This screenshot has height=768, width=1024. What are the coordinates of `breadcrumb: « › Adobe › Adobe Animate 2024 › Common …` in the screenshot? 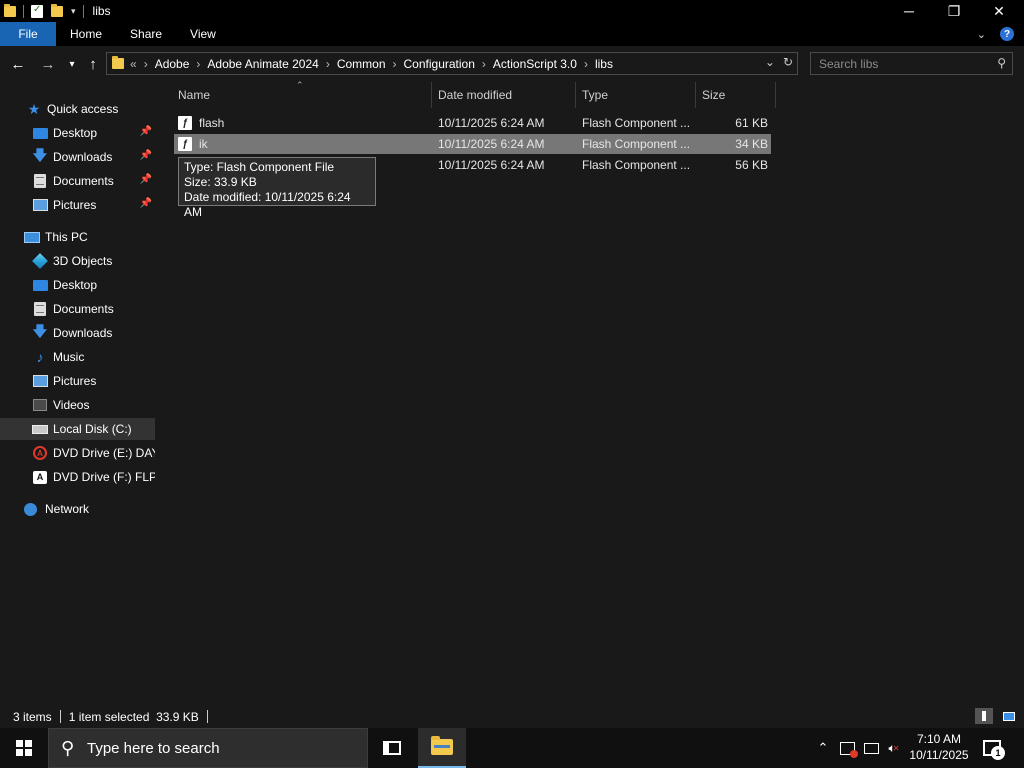 It's located at (371, 64).